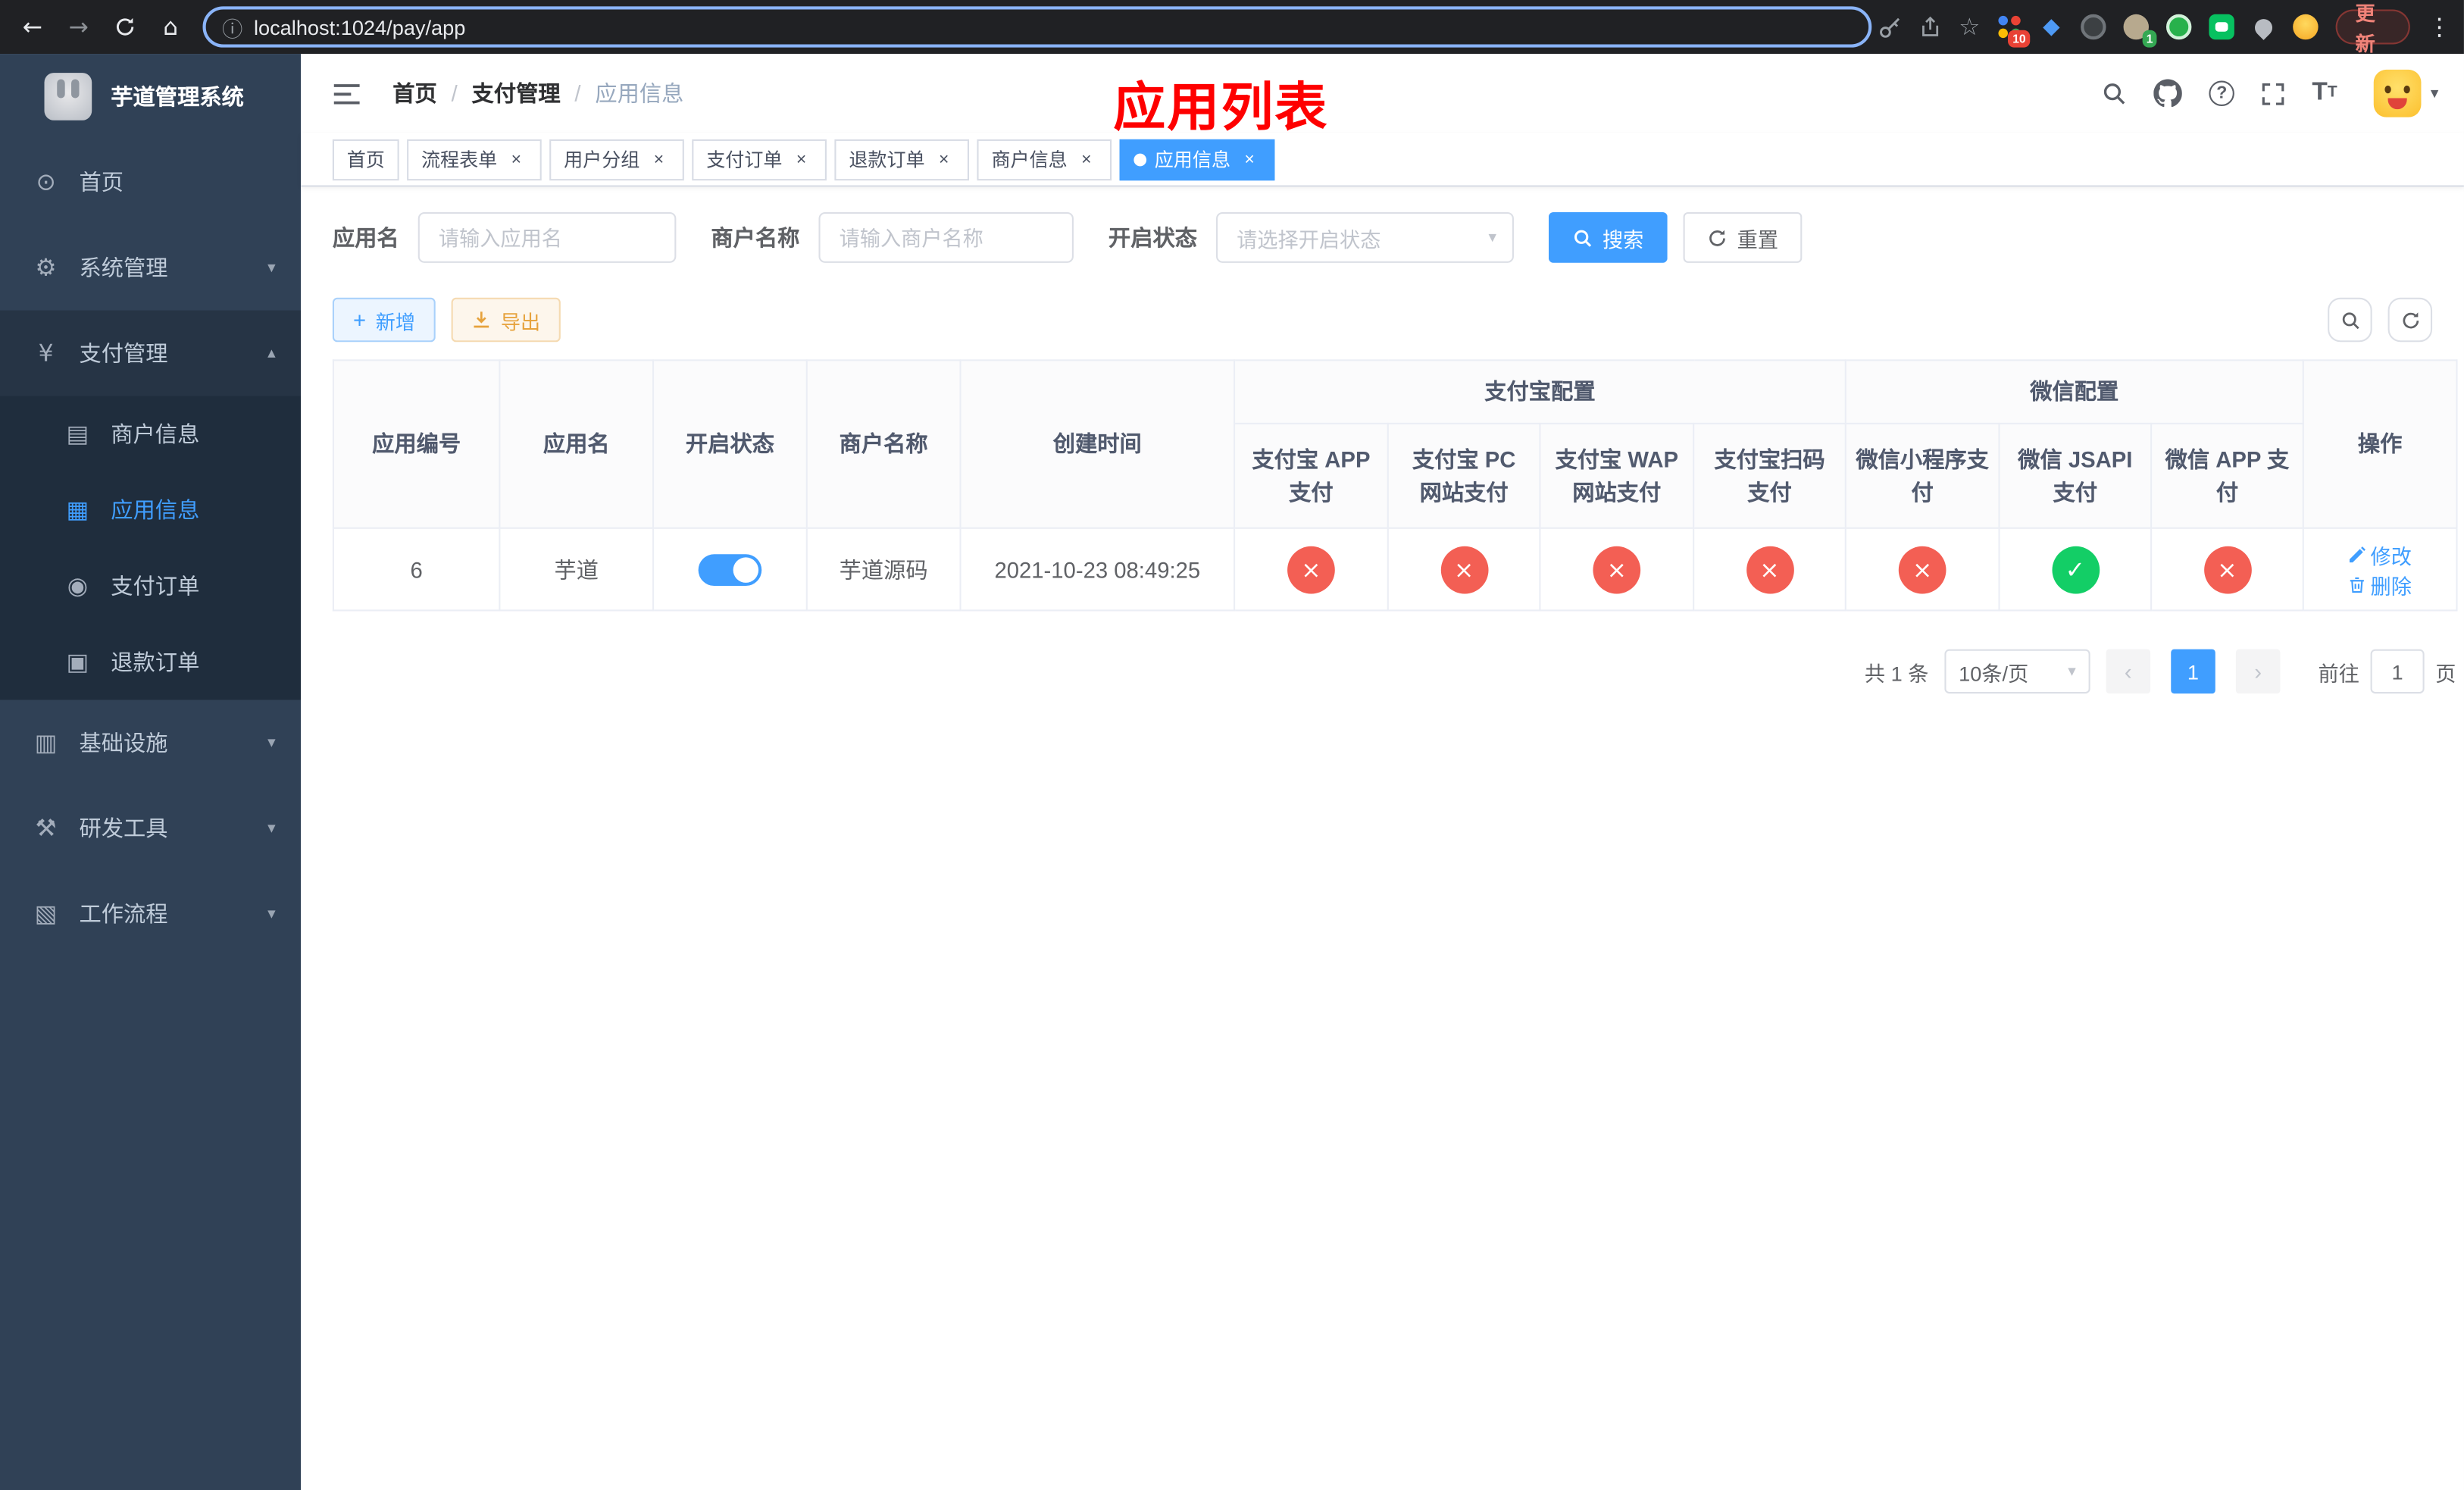 The height and width of the screenshot is (1490, 2464). I want to click on tab-label: 首页, so click(365, 160).